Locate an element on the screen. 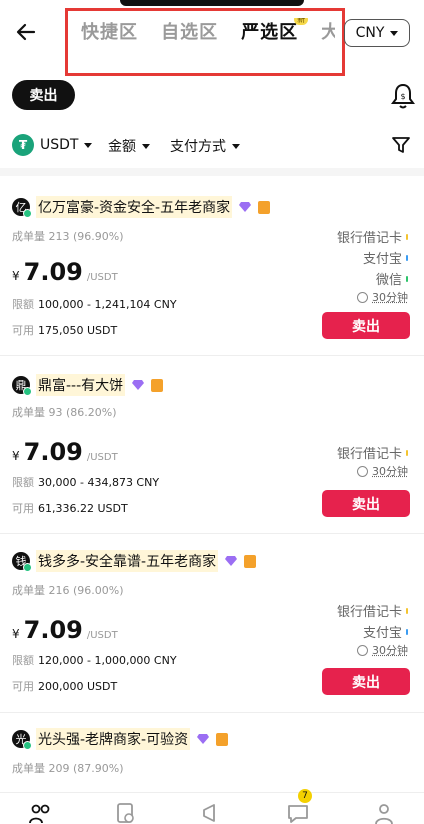  limit-value: 100,000 - 1,241,104 CNY is located at coordinates (107, 304).